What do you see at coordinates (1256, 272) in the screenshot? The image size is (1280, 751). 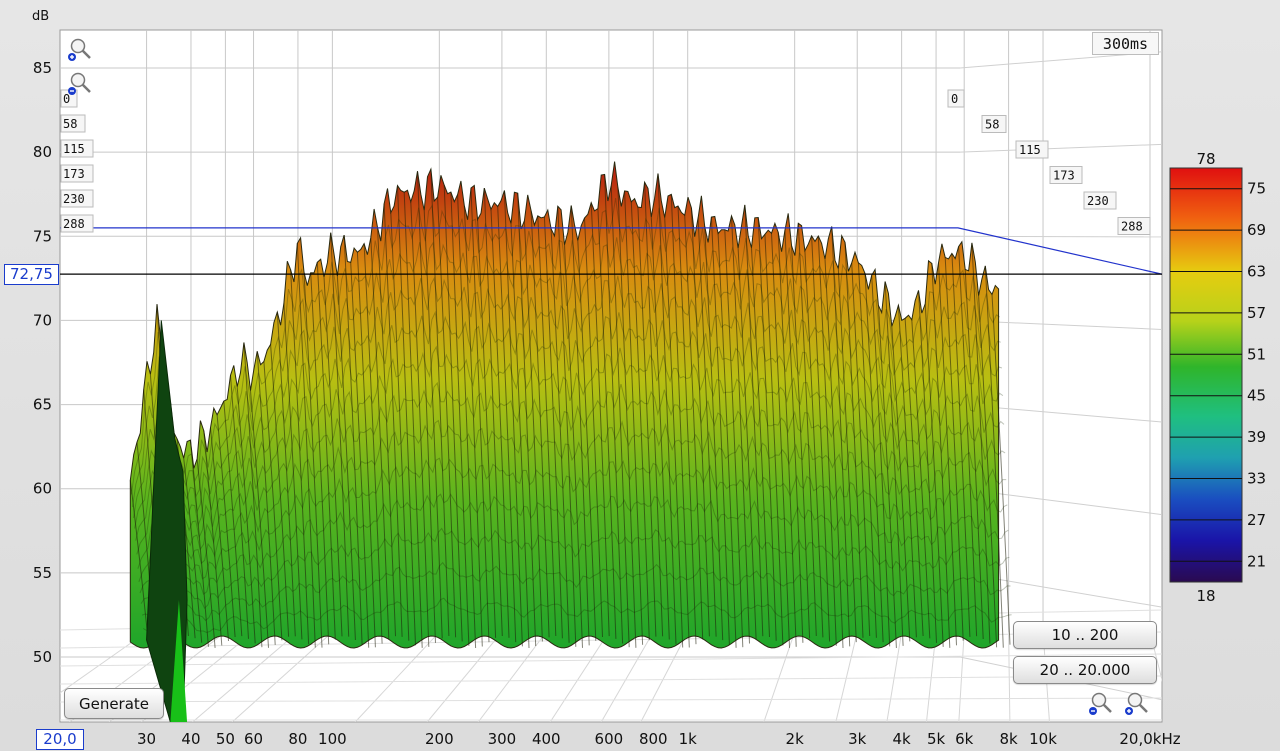 I see `colorbar-tick-label: 63` at bounding box center [1256, 272].